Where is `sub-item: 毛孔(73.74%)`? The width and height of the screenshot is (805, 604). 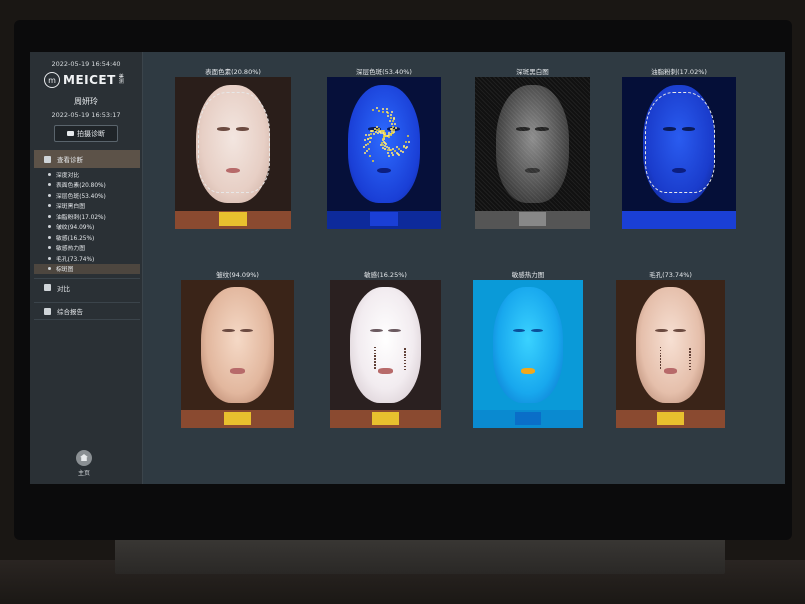
sub-item: 毛孔(73.74%) is located at coordinates (87, 258).